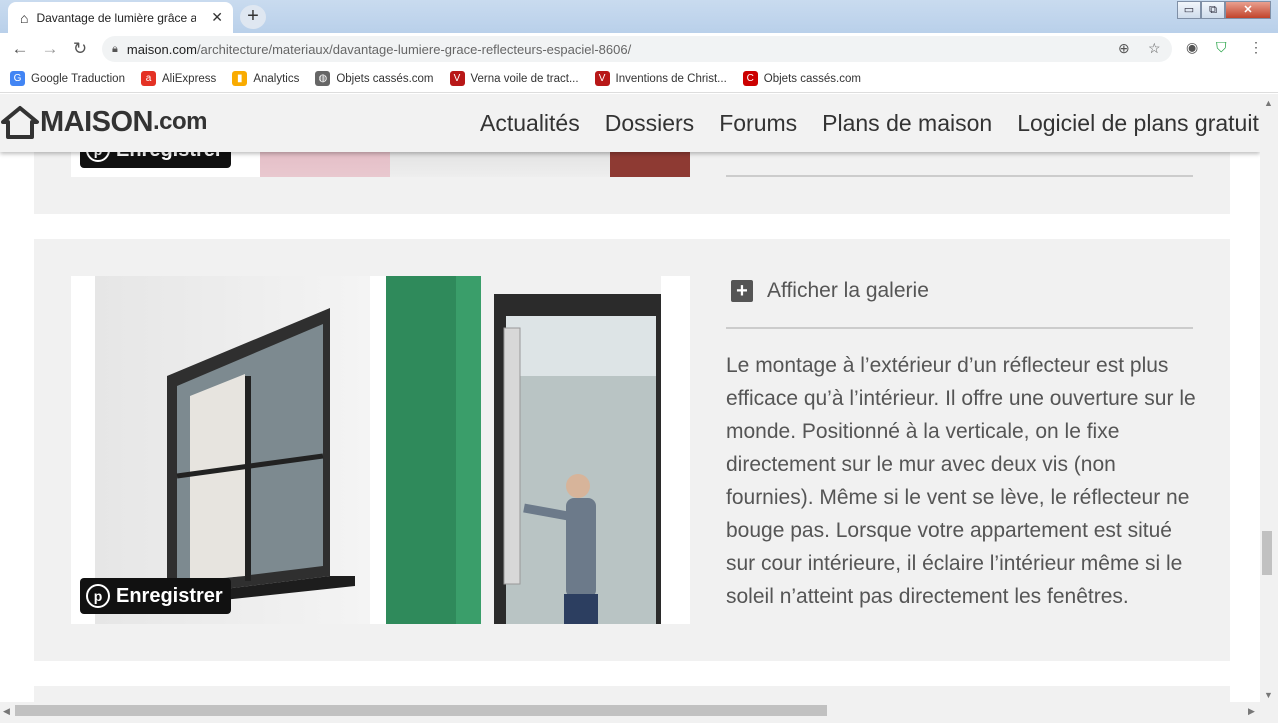 The height and width of the screenshot is (723, 1278). Describe the element at coordinates (116, 17) in the screenshot. I see `tab-title: Davantage de lumière grâce aux` at that location.